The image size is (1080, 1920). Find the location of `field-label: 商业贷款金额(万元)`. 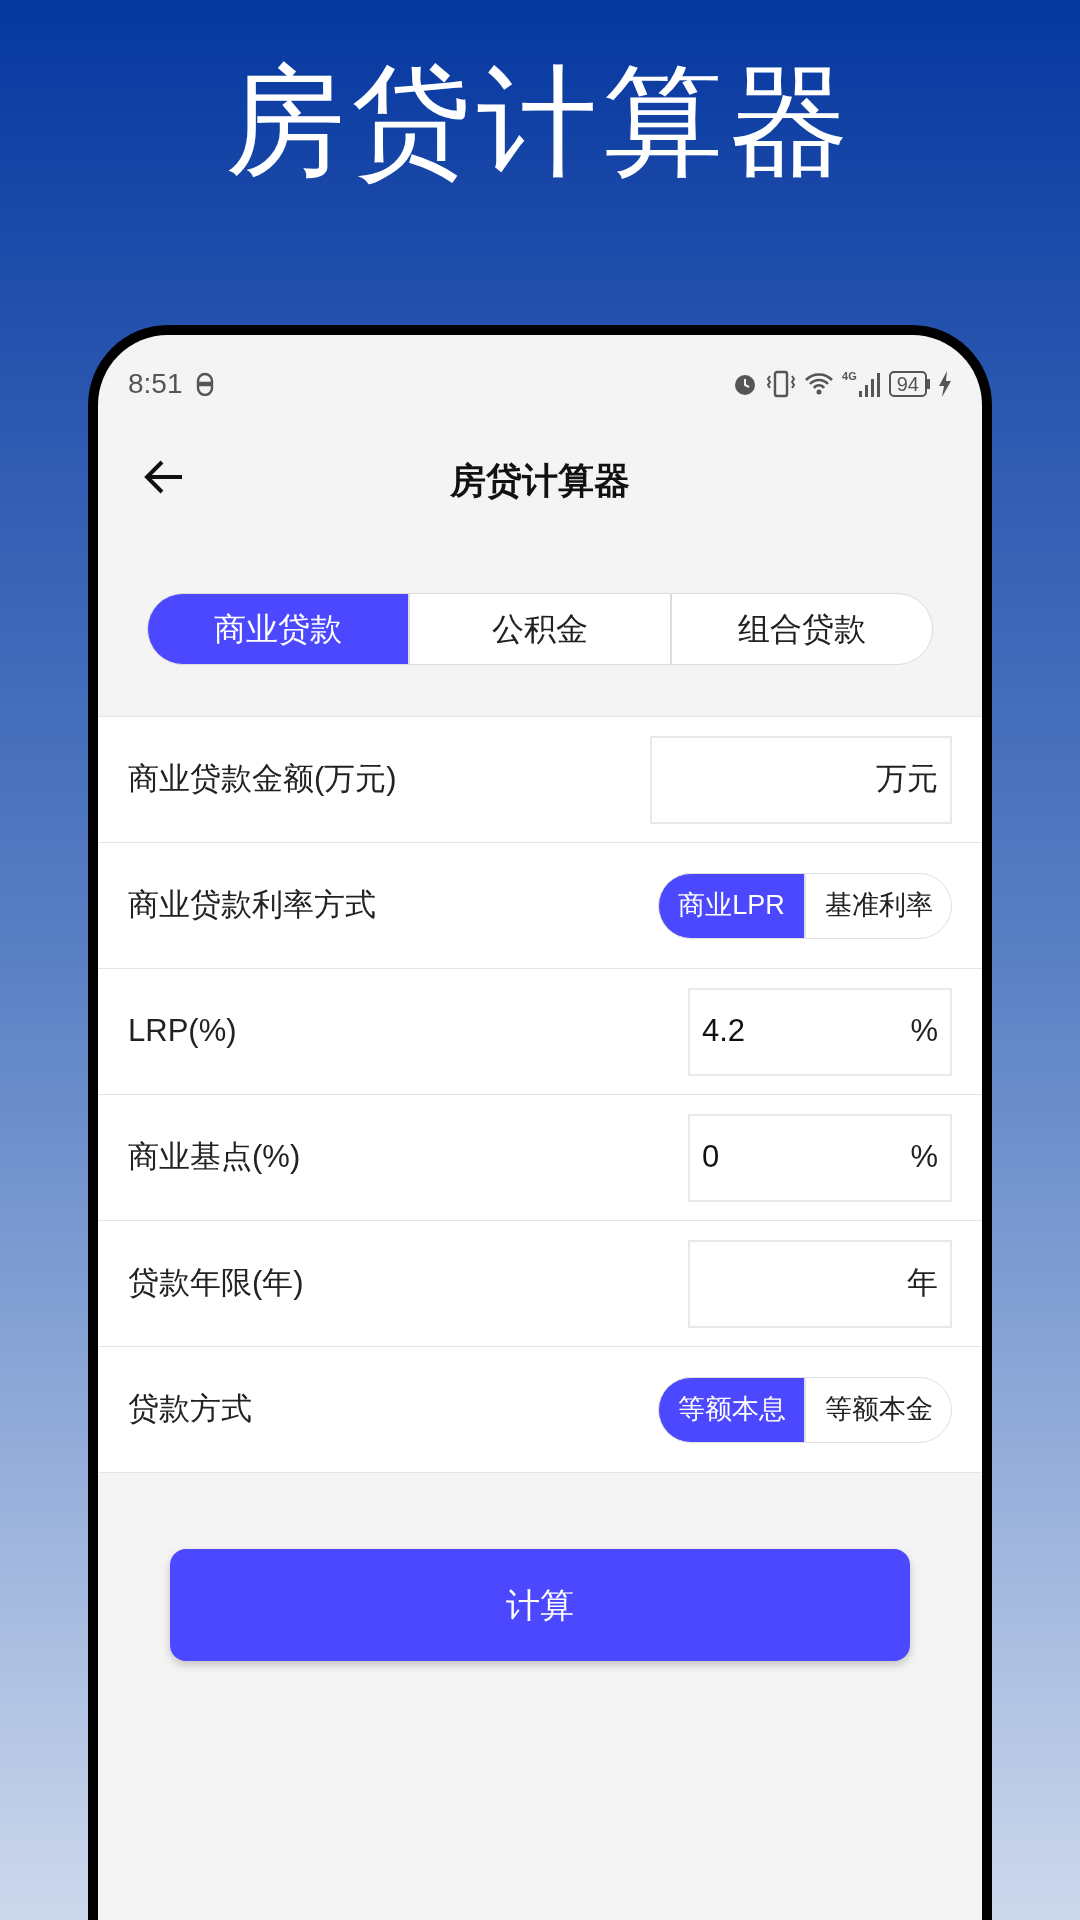

field-label: 商业贷款金额(万元) is located at coordinates (262, 779).